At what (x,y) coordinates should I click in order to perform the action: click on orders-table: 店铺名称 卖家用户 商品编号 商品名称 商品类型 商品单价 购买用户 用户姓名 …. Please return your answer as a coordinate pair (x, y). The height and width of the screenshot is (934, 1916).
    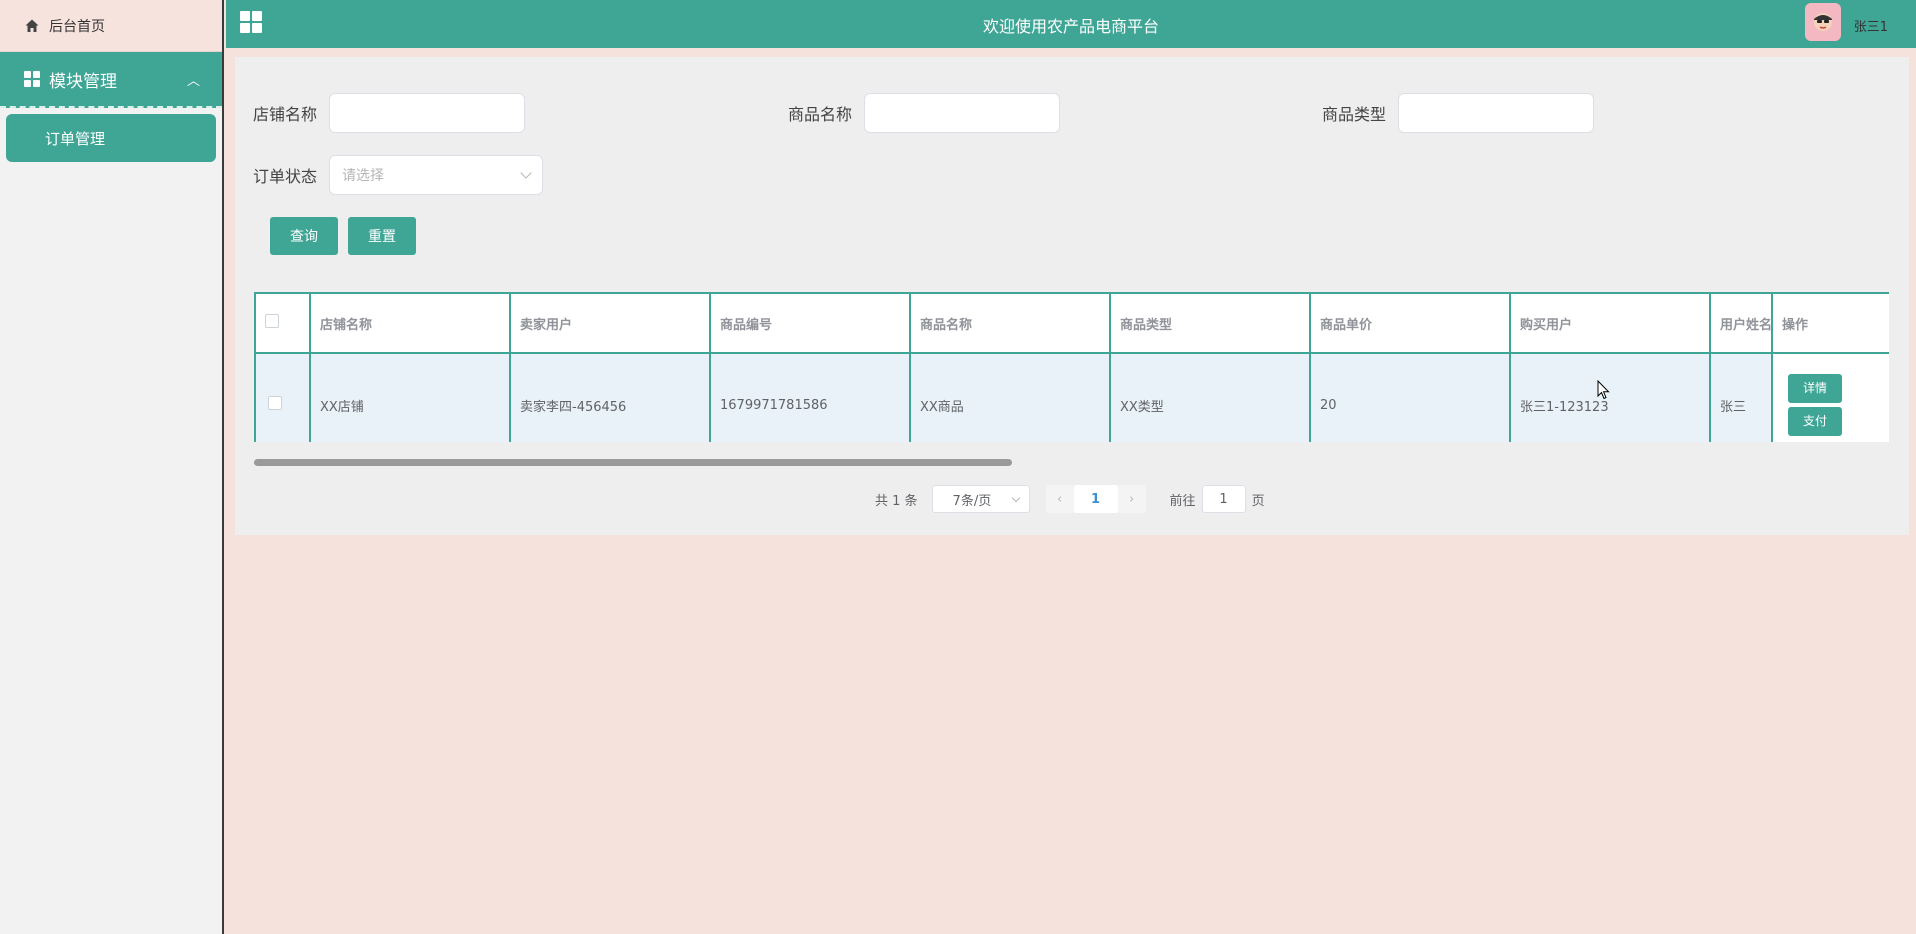
    Looking at the image, I should click on (1071, 367).